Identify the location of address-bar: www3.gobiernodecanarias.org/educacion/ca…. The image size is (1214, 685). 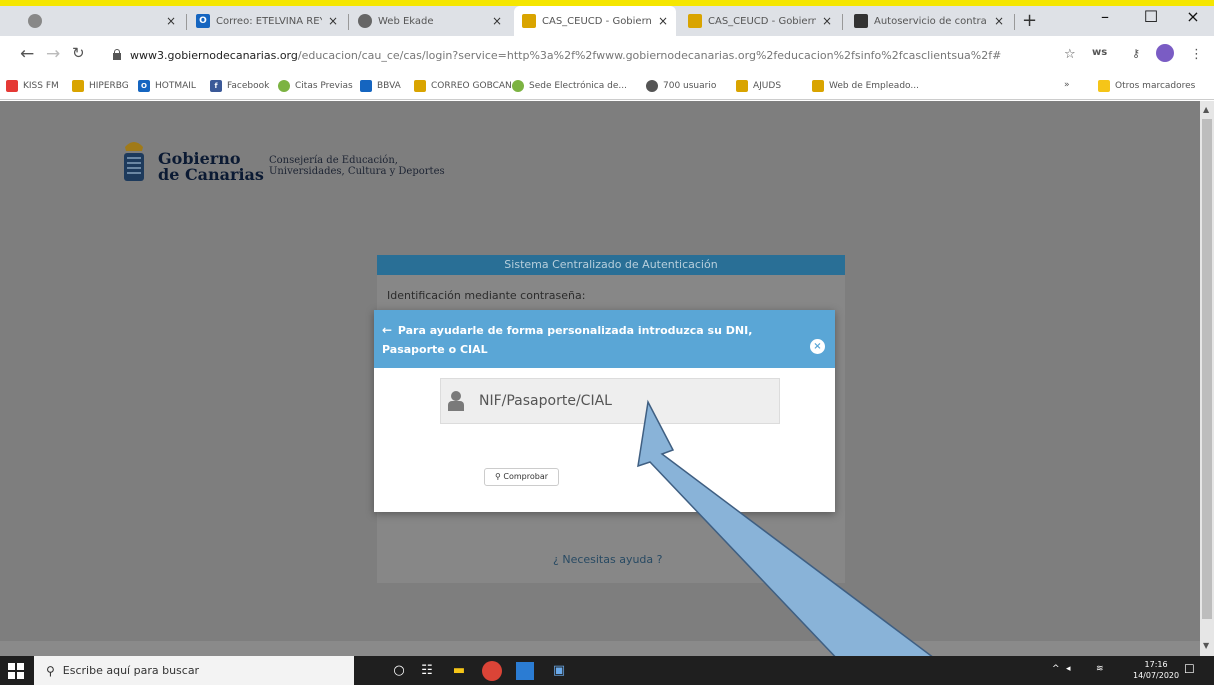
(586, 55).